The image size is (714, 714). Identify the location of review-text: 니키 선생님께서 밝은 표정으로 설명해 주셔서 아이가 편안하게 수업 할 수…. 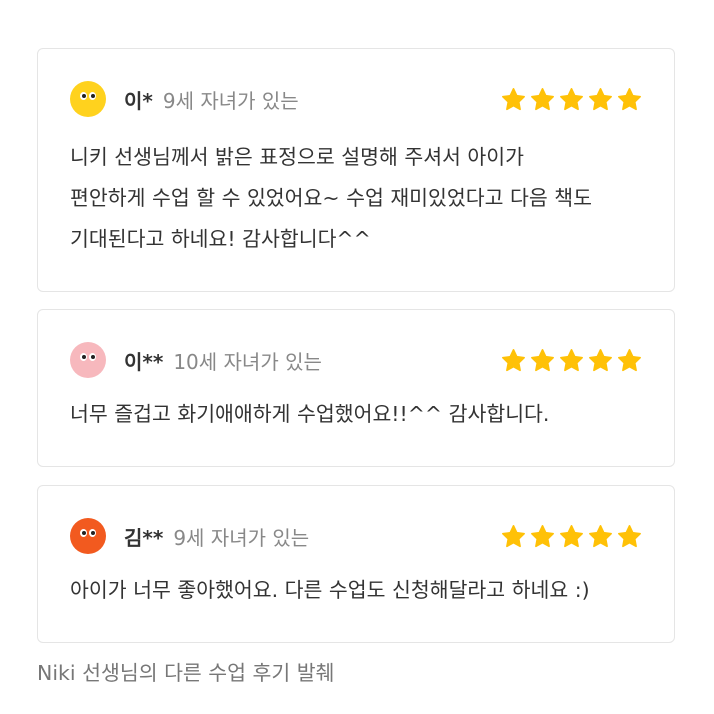
(362, 198).